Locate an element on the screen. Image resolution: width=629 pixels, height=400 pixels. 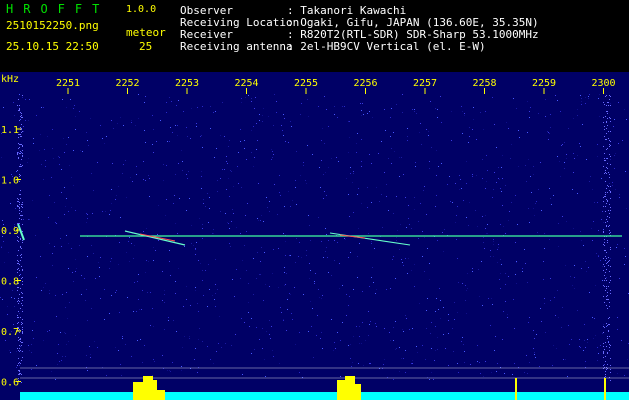
timestamp: 25.10.15 22:50 is located at coordinates (52, 46).